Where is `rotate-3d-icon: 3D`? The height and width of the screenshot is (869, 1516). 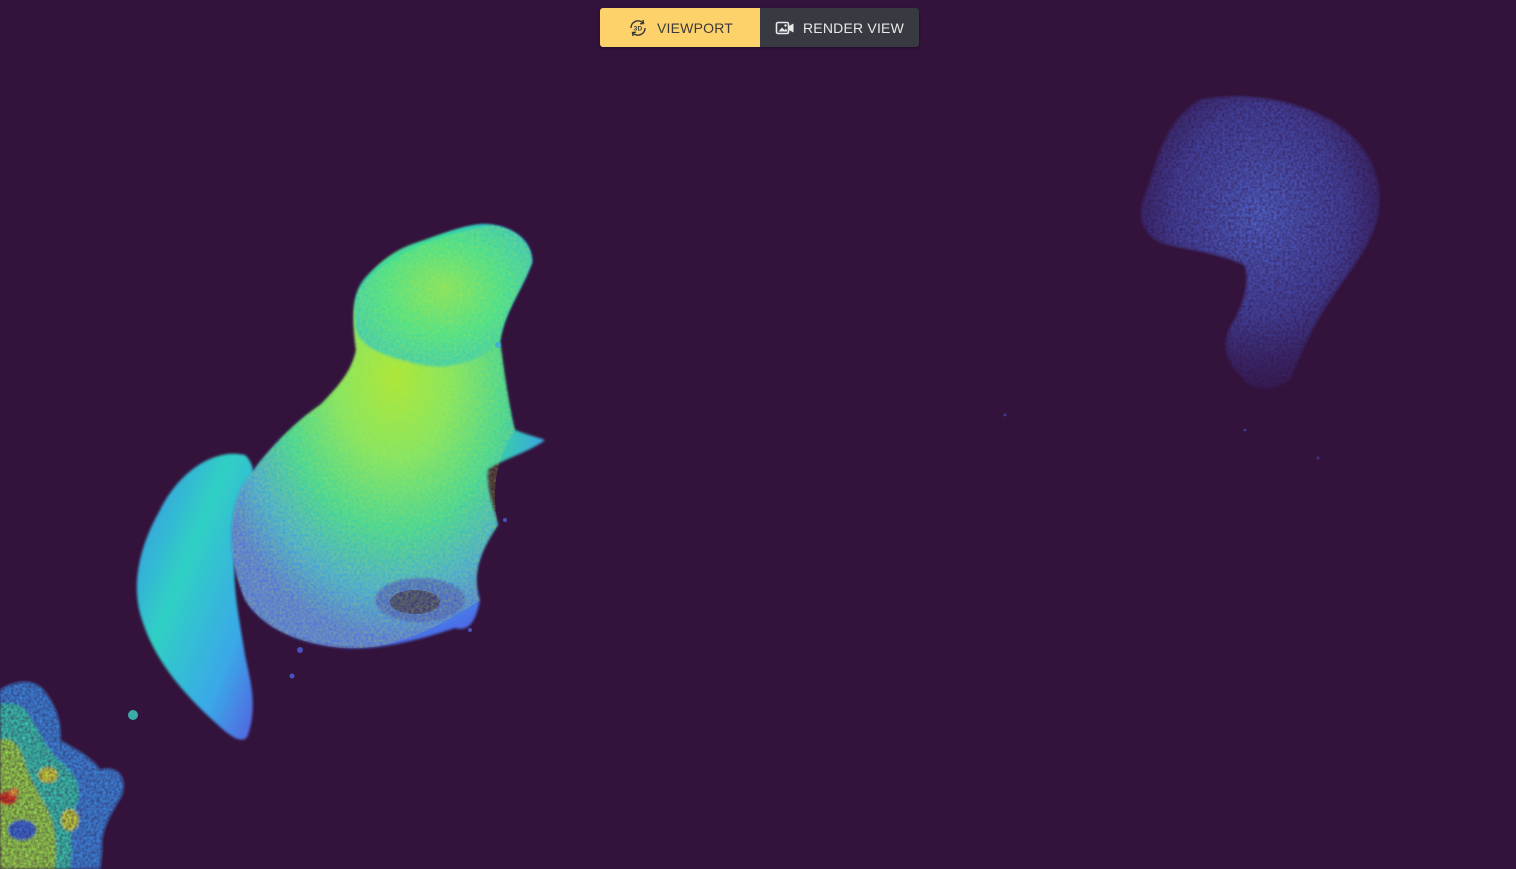
rotate-3d-icon: 3D is located at coordinates (638, 28).